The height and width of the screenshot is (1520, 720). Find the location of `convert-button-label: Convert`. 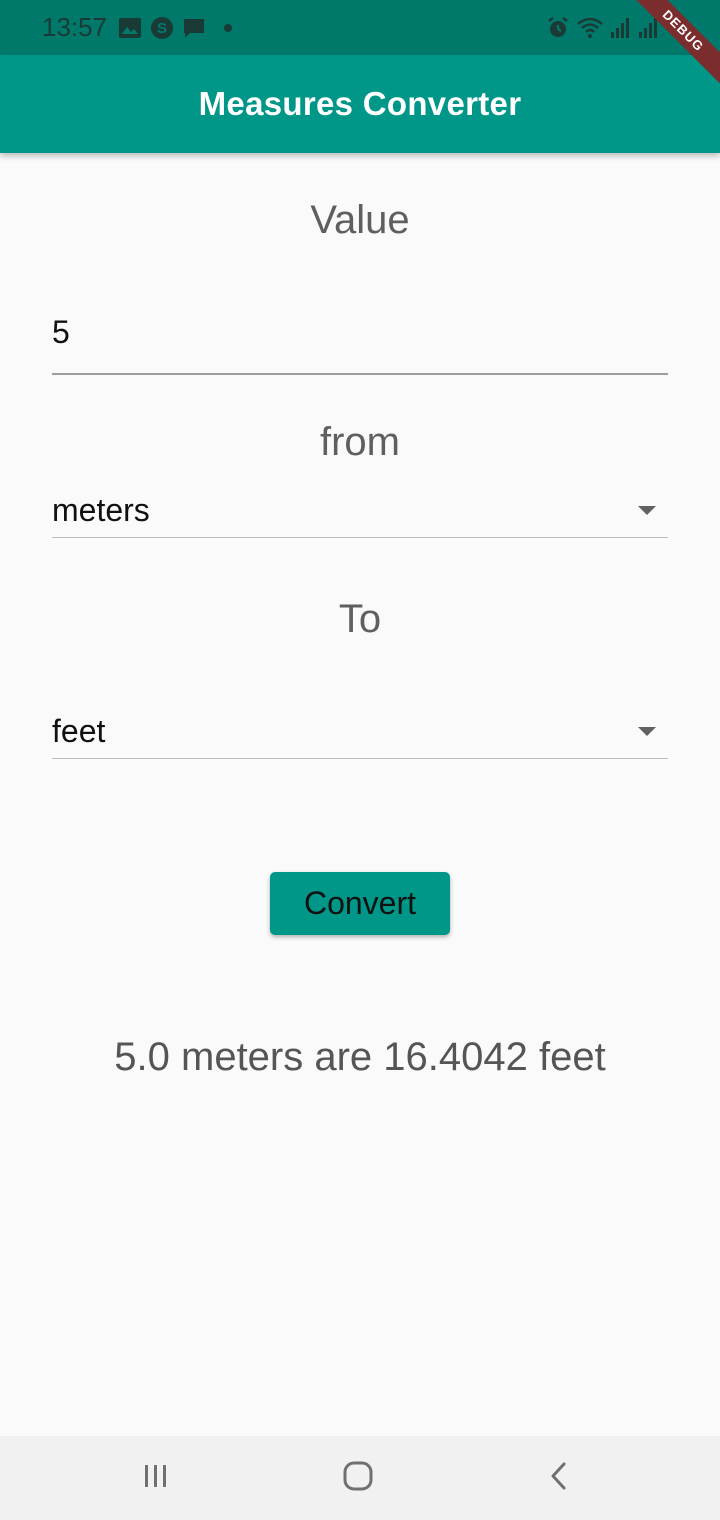

convert-button-label: Convert is located at coordinates (360, 903).